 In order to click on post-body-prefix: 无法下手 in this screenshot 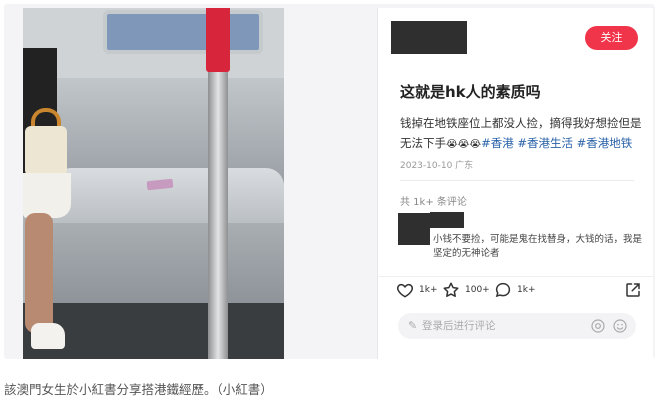, I will do `click(423, 143)`.